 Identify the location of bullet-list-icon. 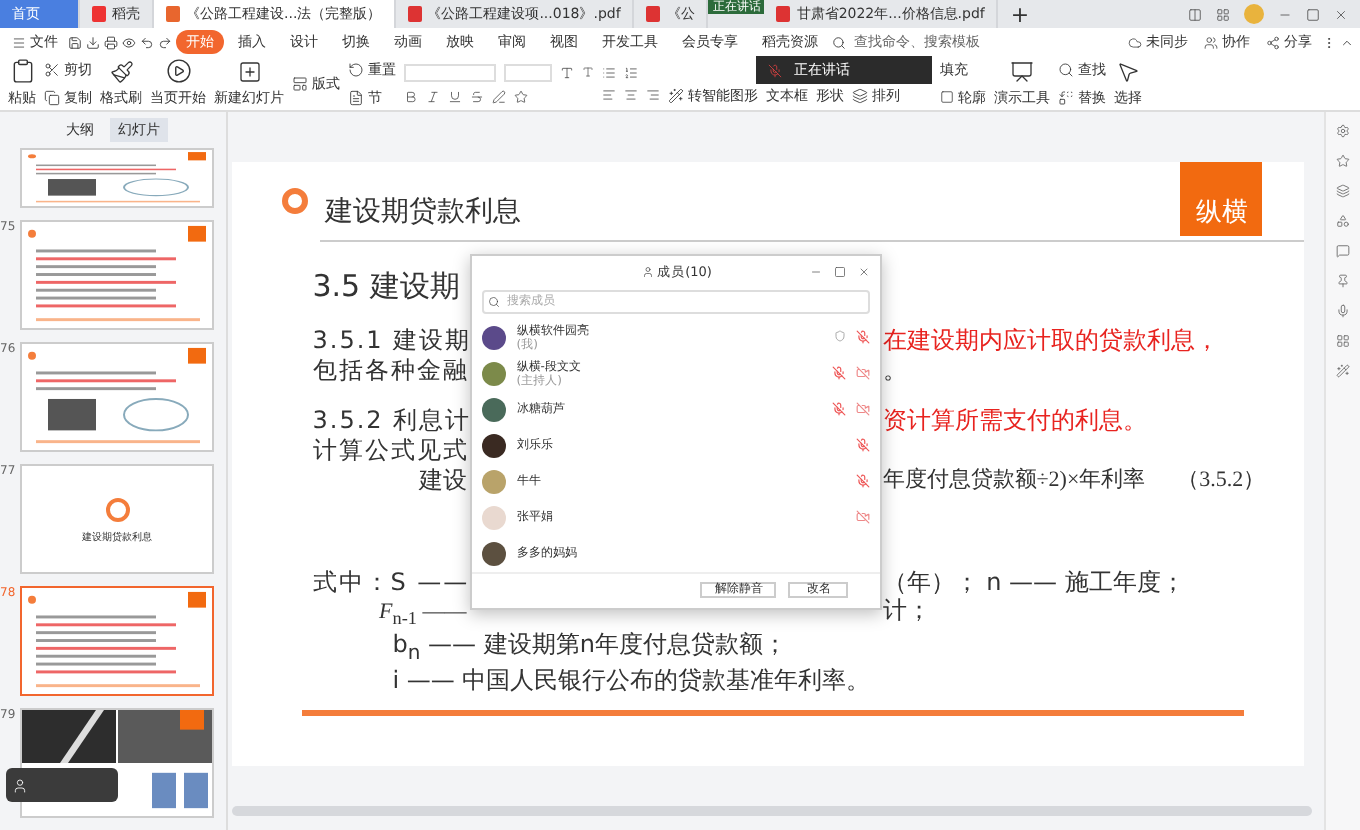
(609, 72).